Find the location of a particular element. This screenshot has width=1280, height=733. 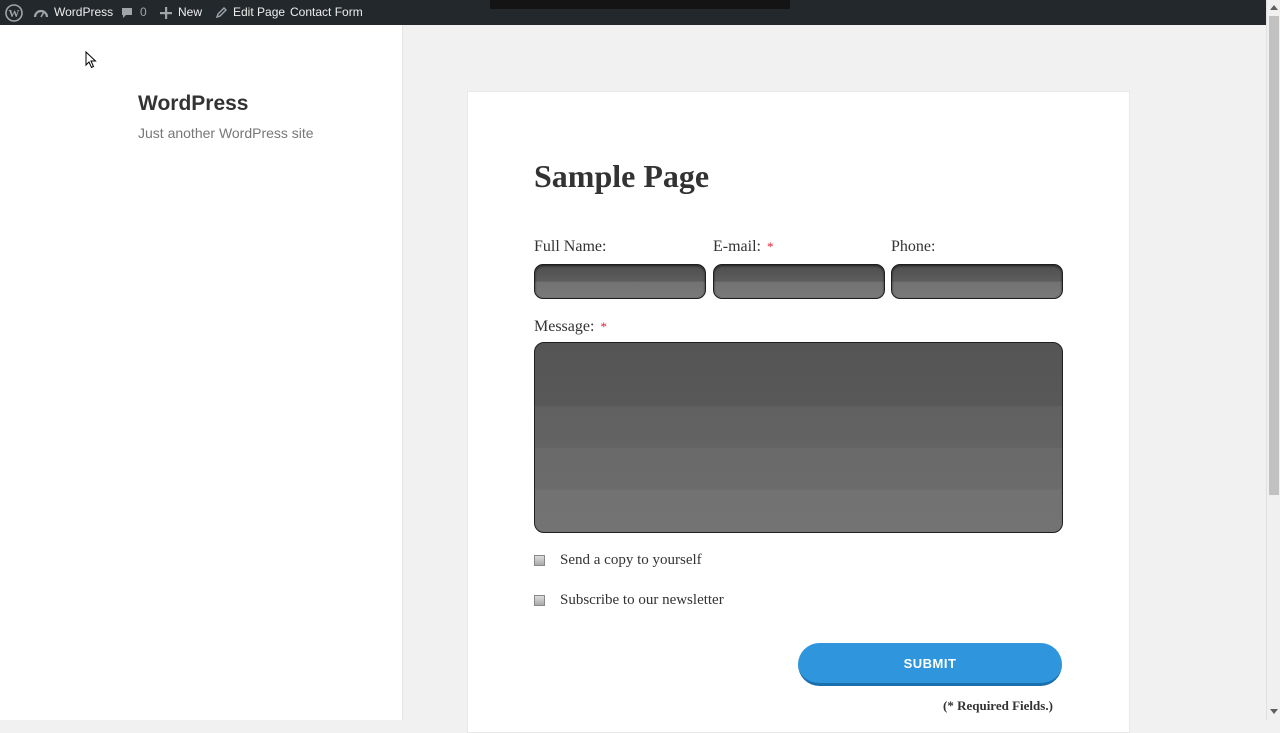

new-label: New is located at coordinates (190, 12).